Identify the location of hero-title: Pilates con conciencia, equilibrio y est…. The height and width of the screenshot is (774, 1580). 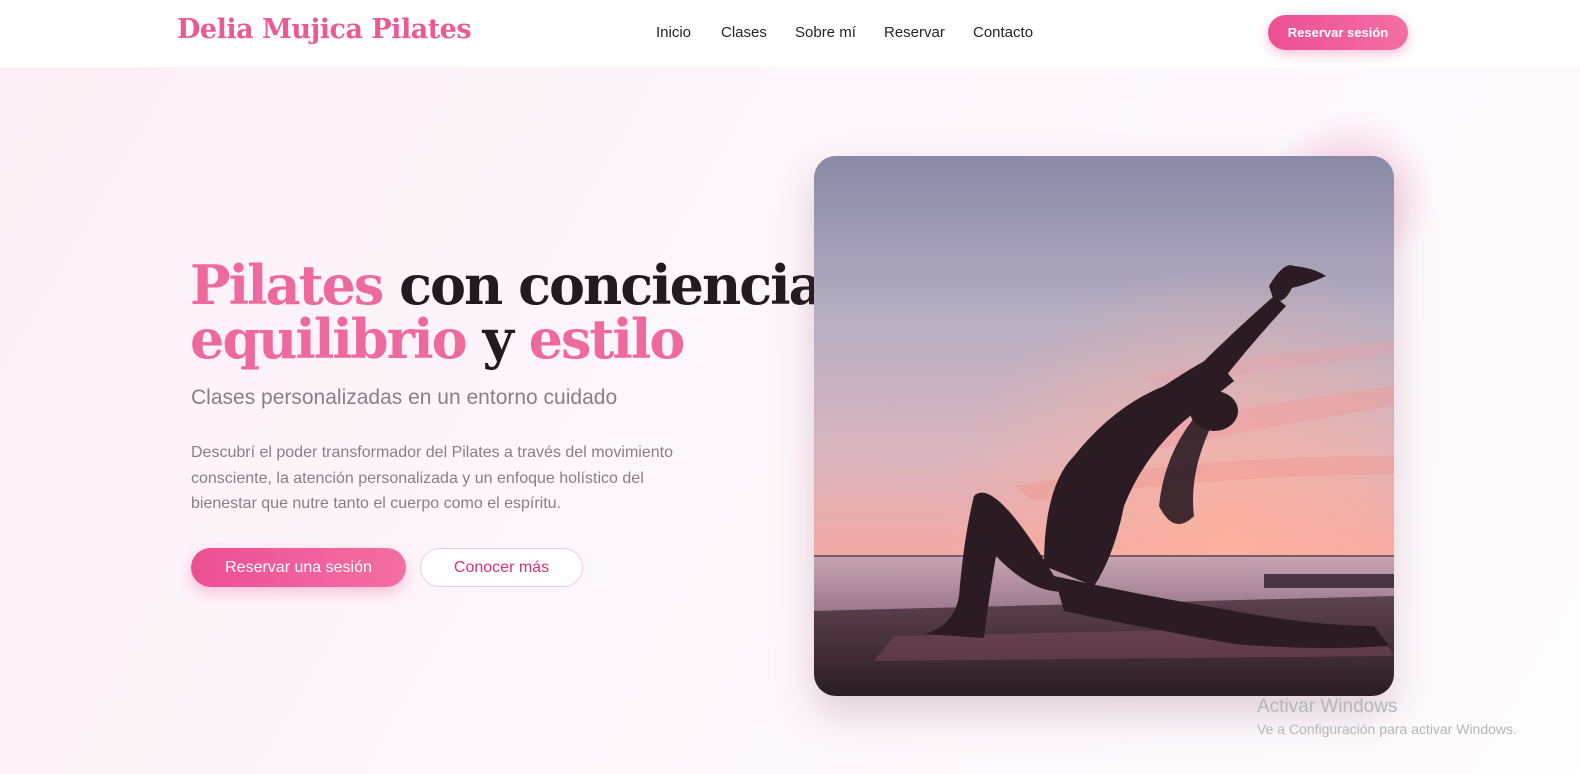
(515, 312).